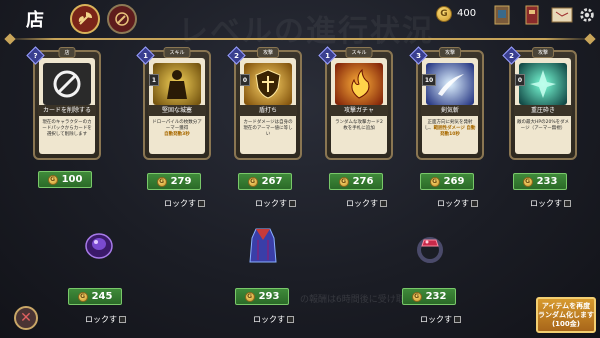 Image resolution: width=600 pixels, height=338 pixels. I want to click on divider-cap-left, so click(10, 39).